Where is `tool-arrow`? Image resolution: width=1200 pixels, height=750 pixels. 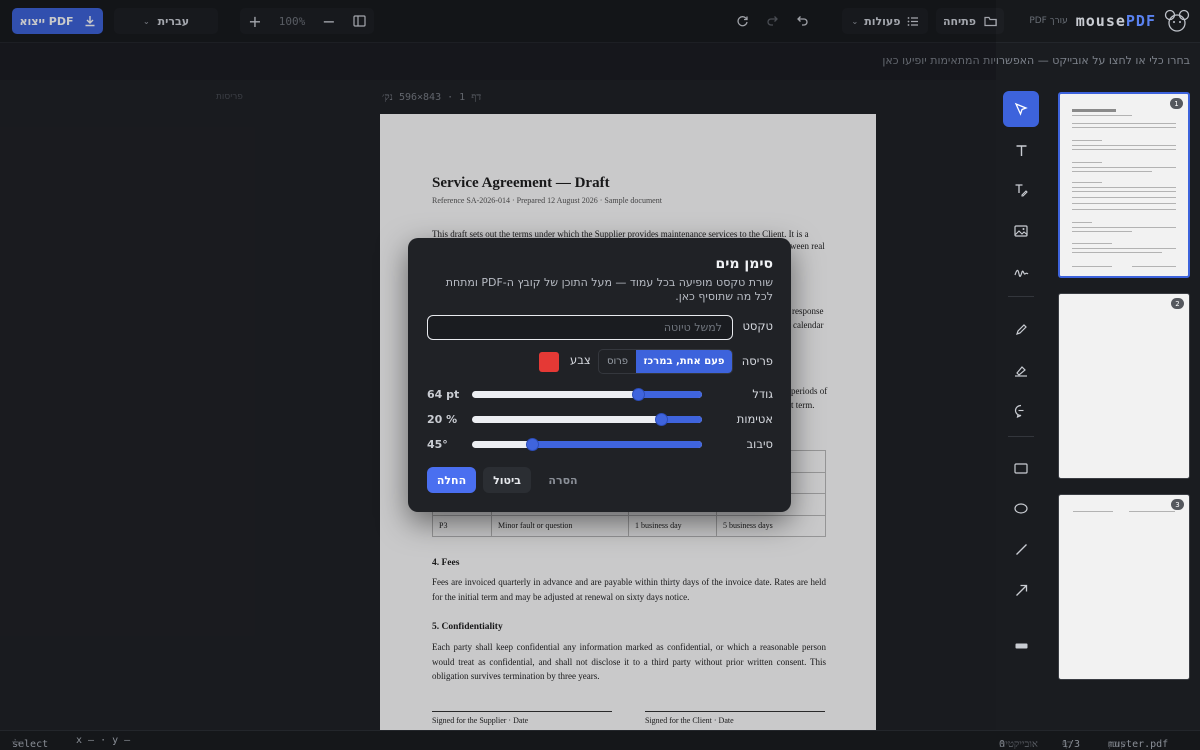 tool-arrow is located at coordinates (1021, 590).